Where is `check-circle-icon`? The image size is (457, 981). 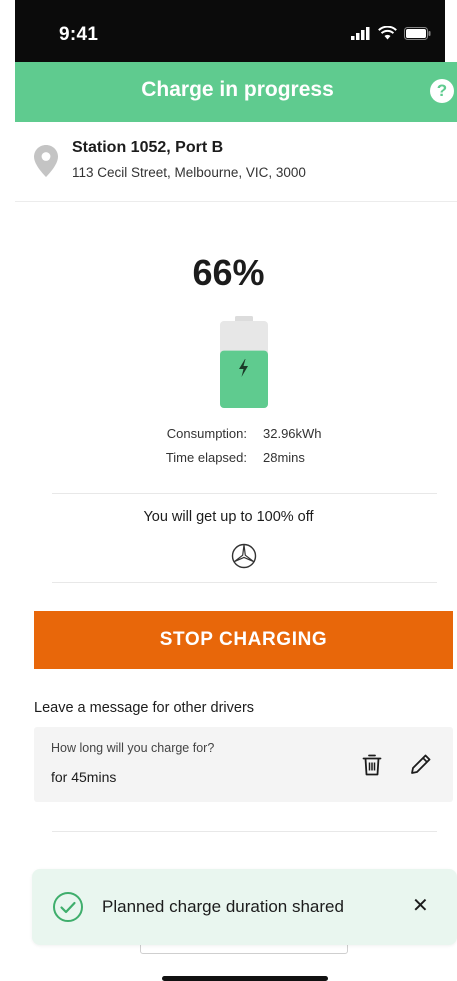 check-circle-icon is located at coordinates (68, 907).